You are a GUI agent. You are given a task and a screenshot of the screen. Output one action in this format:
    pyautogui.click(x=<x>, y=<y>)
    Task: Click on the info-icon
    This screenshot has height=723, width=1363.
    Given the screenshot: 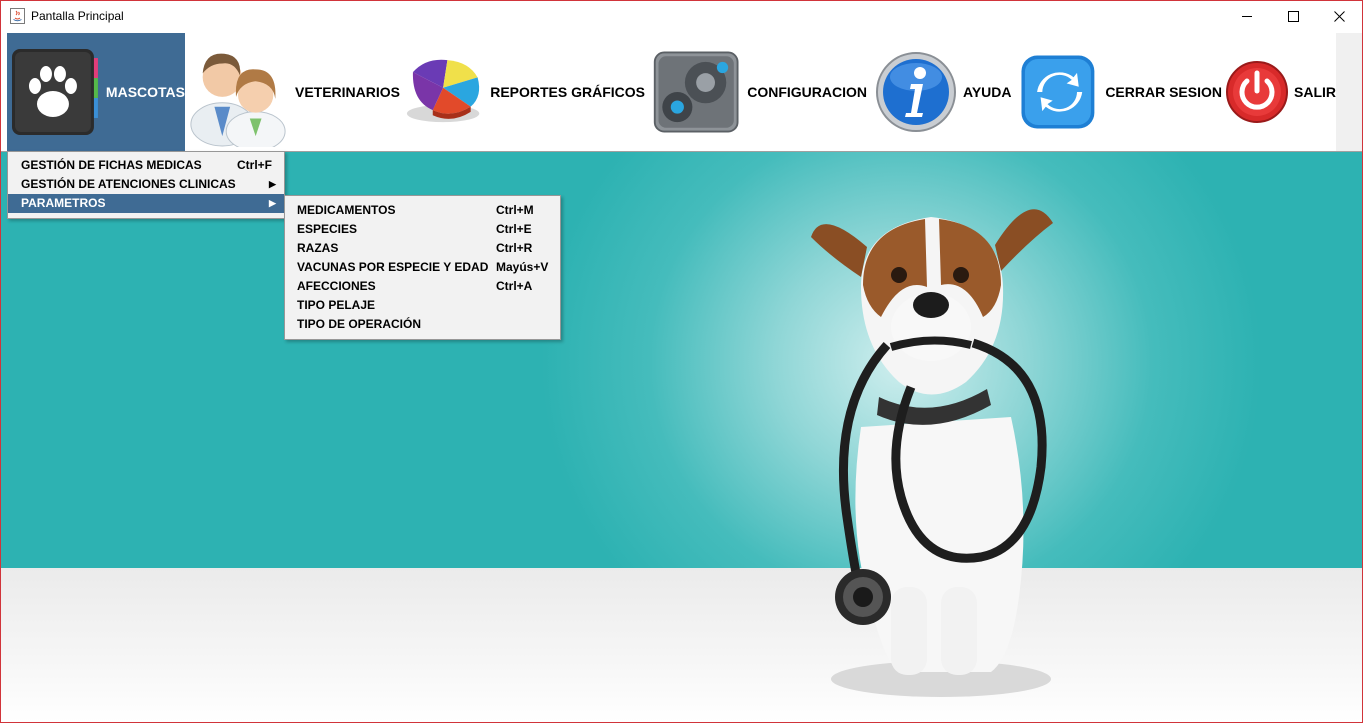 What is the action you would take?
    pyautogui.click(x=916, y=92)
    